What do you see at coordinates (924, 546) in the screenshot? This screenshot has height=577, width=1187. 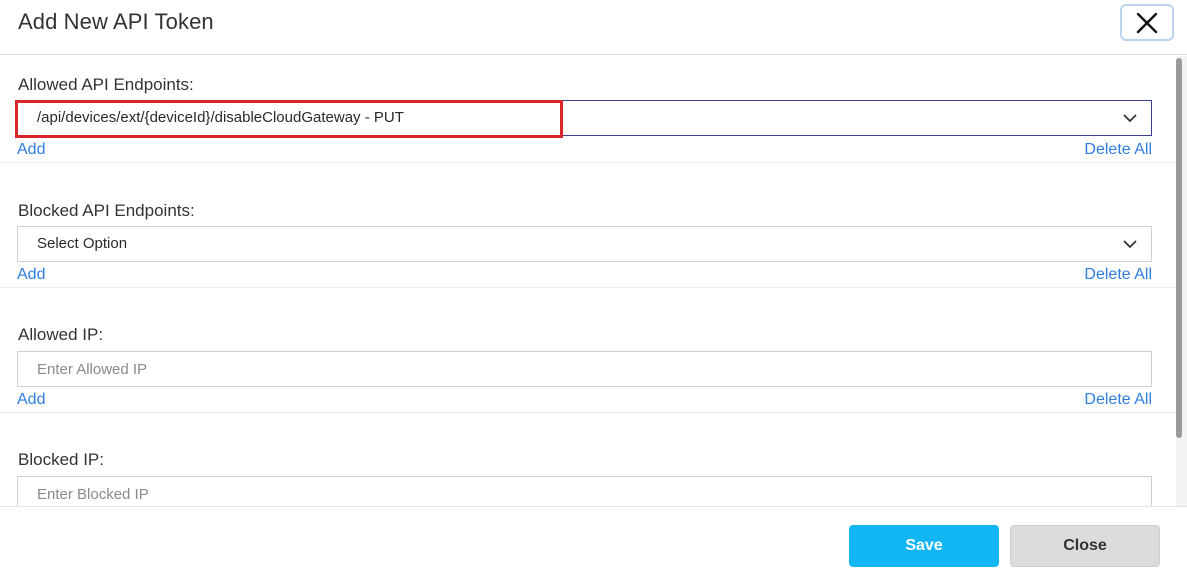 I see `save-button: Save` at bounding box center [924, 546].